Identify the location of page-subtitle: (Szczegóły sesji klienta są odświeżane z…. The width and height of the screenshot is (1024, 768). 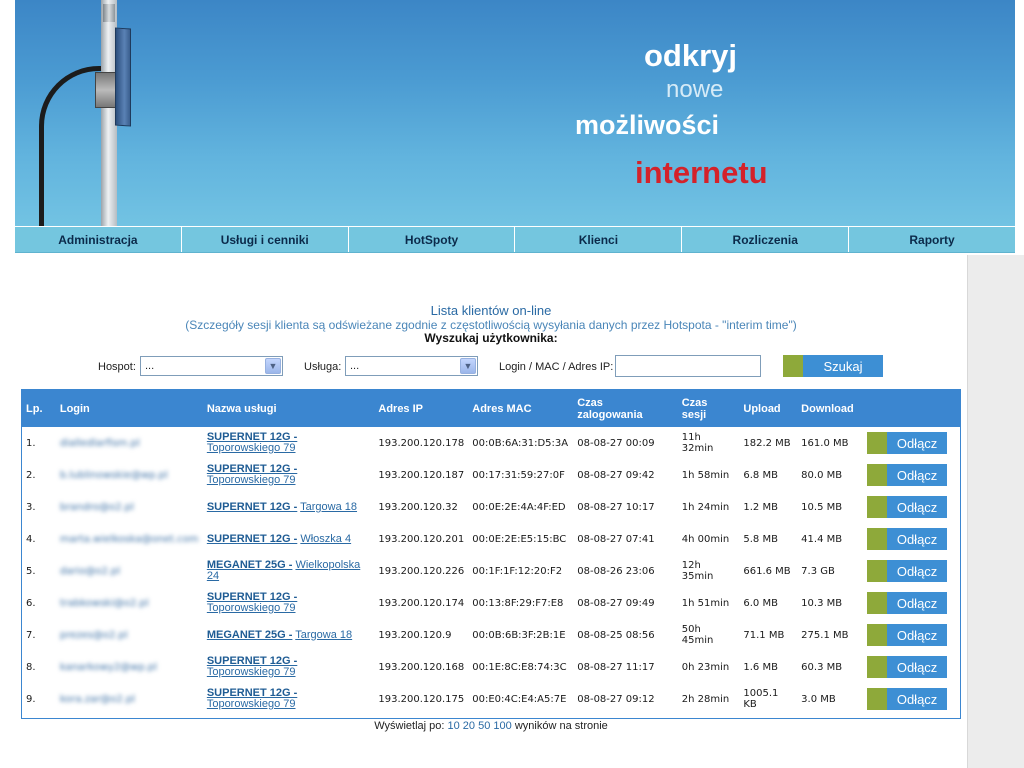
(491, 325).